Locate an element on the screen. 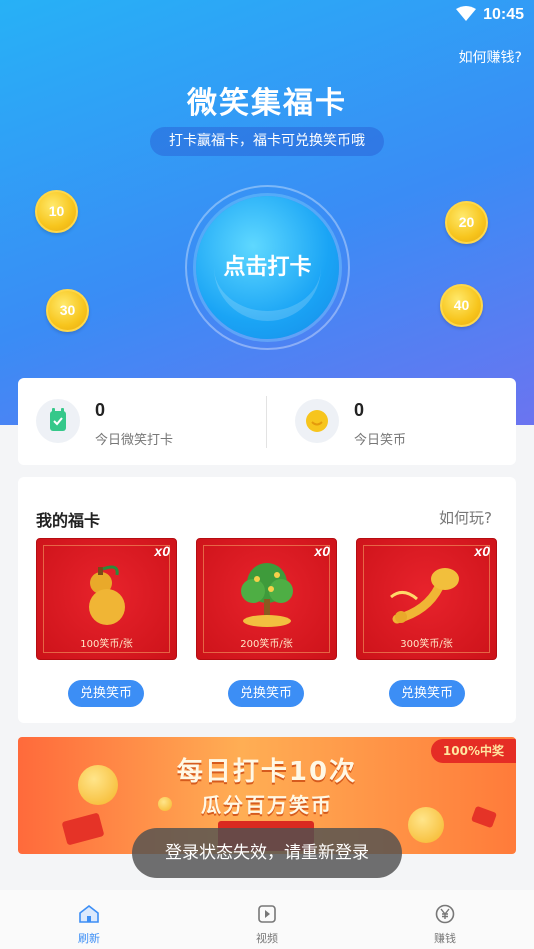  smile-coin-icon is located at coordinates (317, 421).